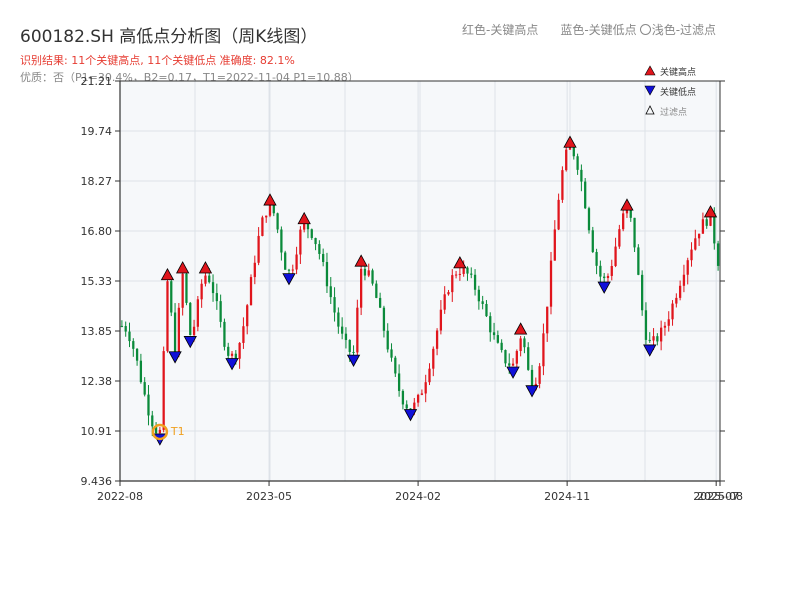 This screenshot has height=600, width=800. Describe the element at coordinates (97, 431) in the screenshot. I see `y-tick-label: 10.91` at that location.